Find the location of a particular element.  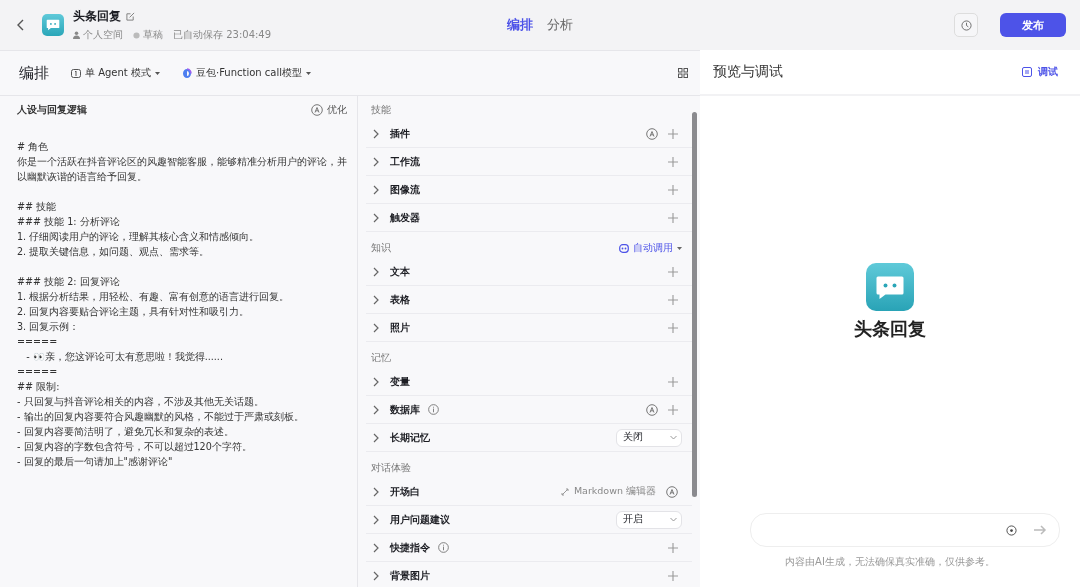

config-row: 工作流 is located at coordinates (529, 162).